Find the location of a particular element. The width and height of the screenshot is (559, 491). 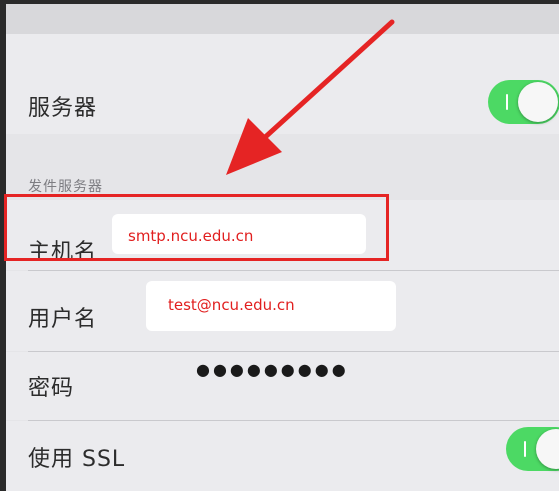

username-label: 用户名 is located at coordinates (63, 319).